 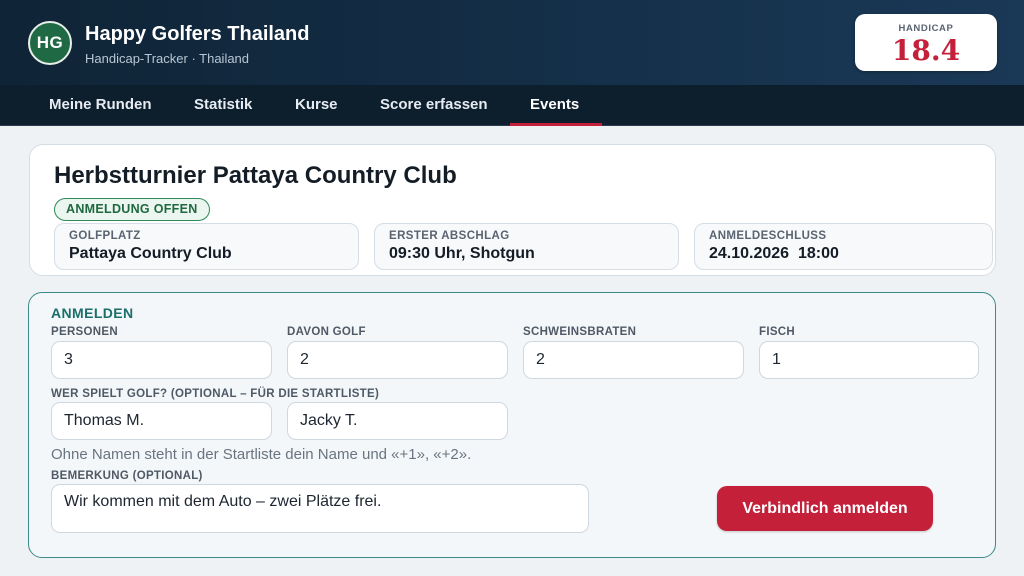 What do you see at coordinates (161, 360) in the screenshot?
I see `personen-input: 3` at bounding box center [161, 360].